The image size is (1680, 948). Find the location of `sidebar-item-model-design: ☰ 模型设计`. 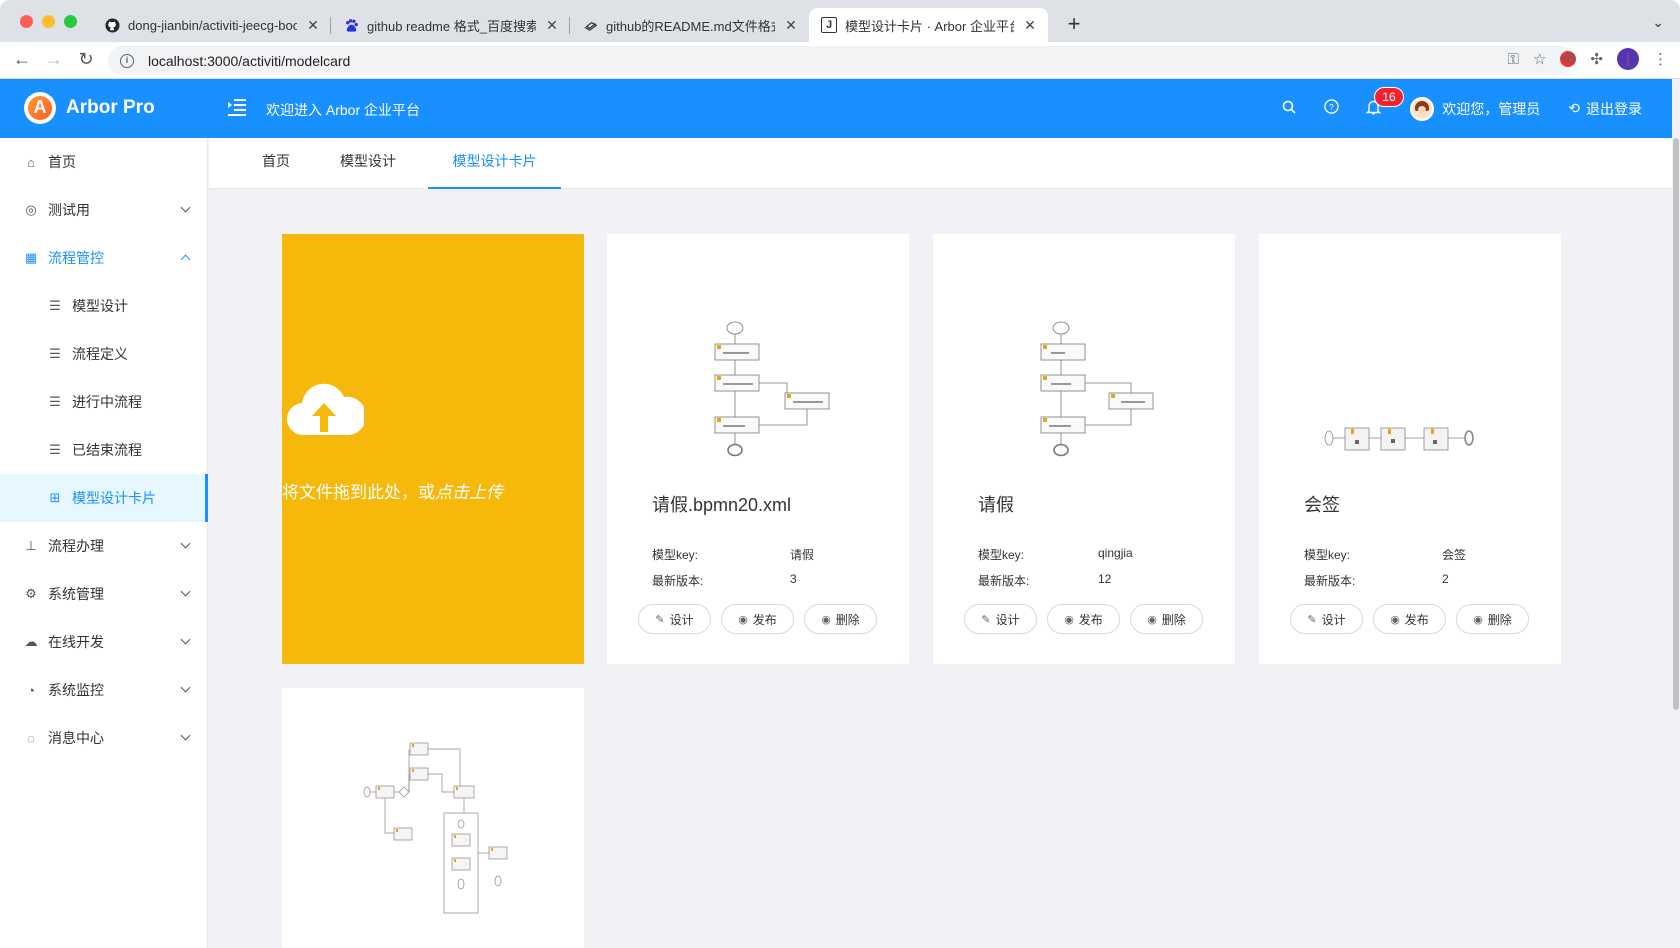

sidebar-item-model-design: ☰ 模型设计 is located at coordinates (103, 306).